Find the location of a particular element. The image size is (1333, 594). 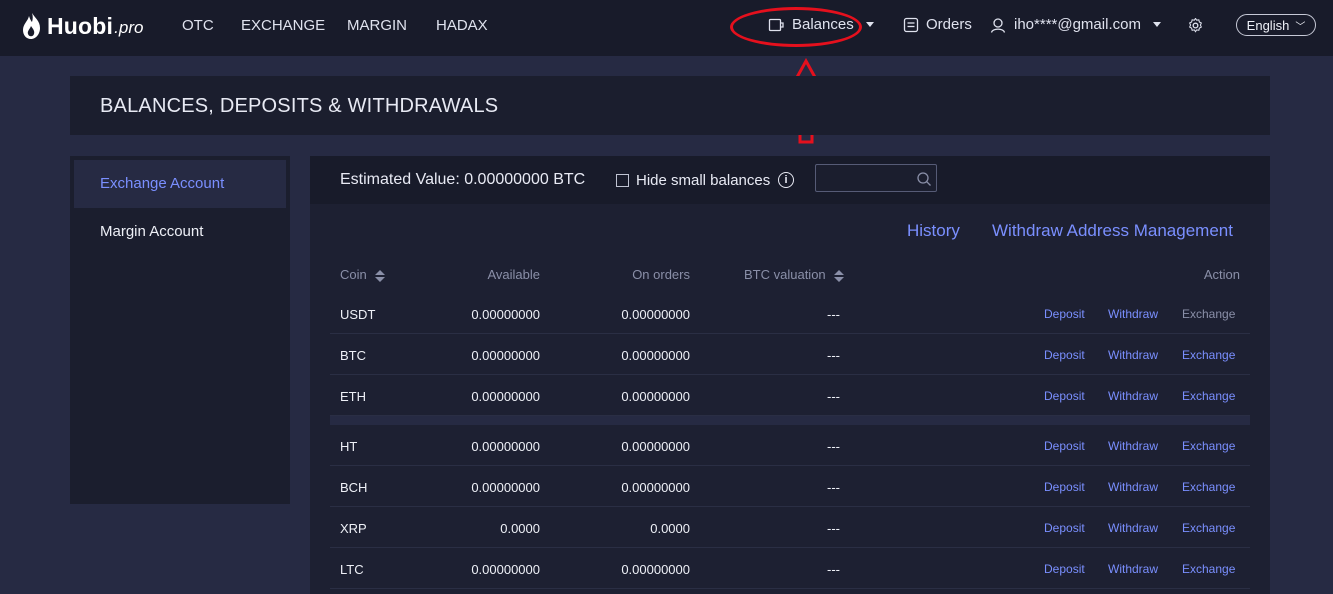

hide-small-balances-label: Hide small balances is located at coordinates (703, 180).